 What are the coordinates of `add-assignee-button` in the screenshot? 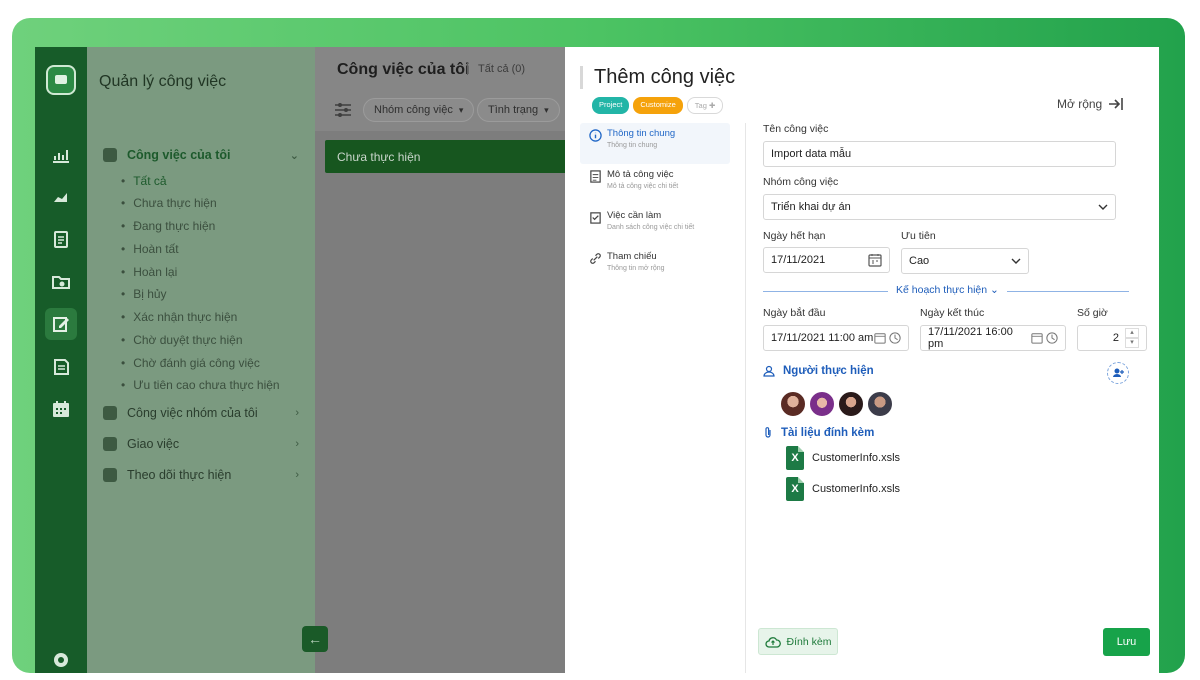 It's located at (1118, 373).